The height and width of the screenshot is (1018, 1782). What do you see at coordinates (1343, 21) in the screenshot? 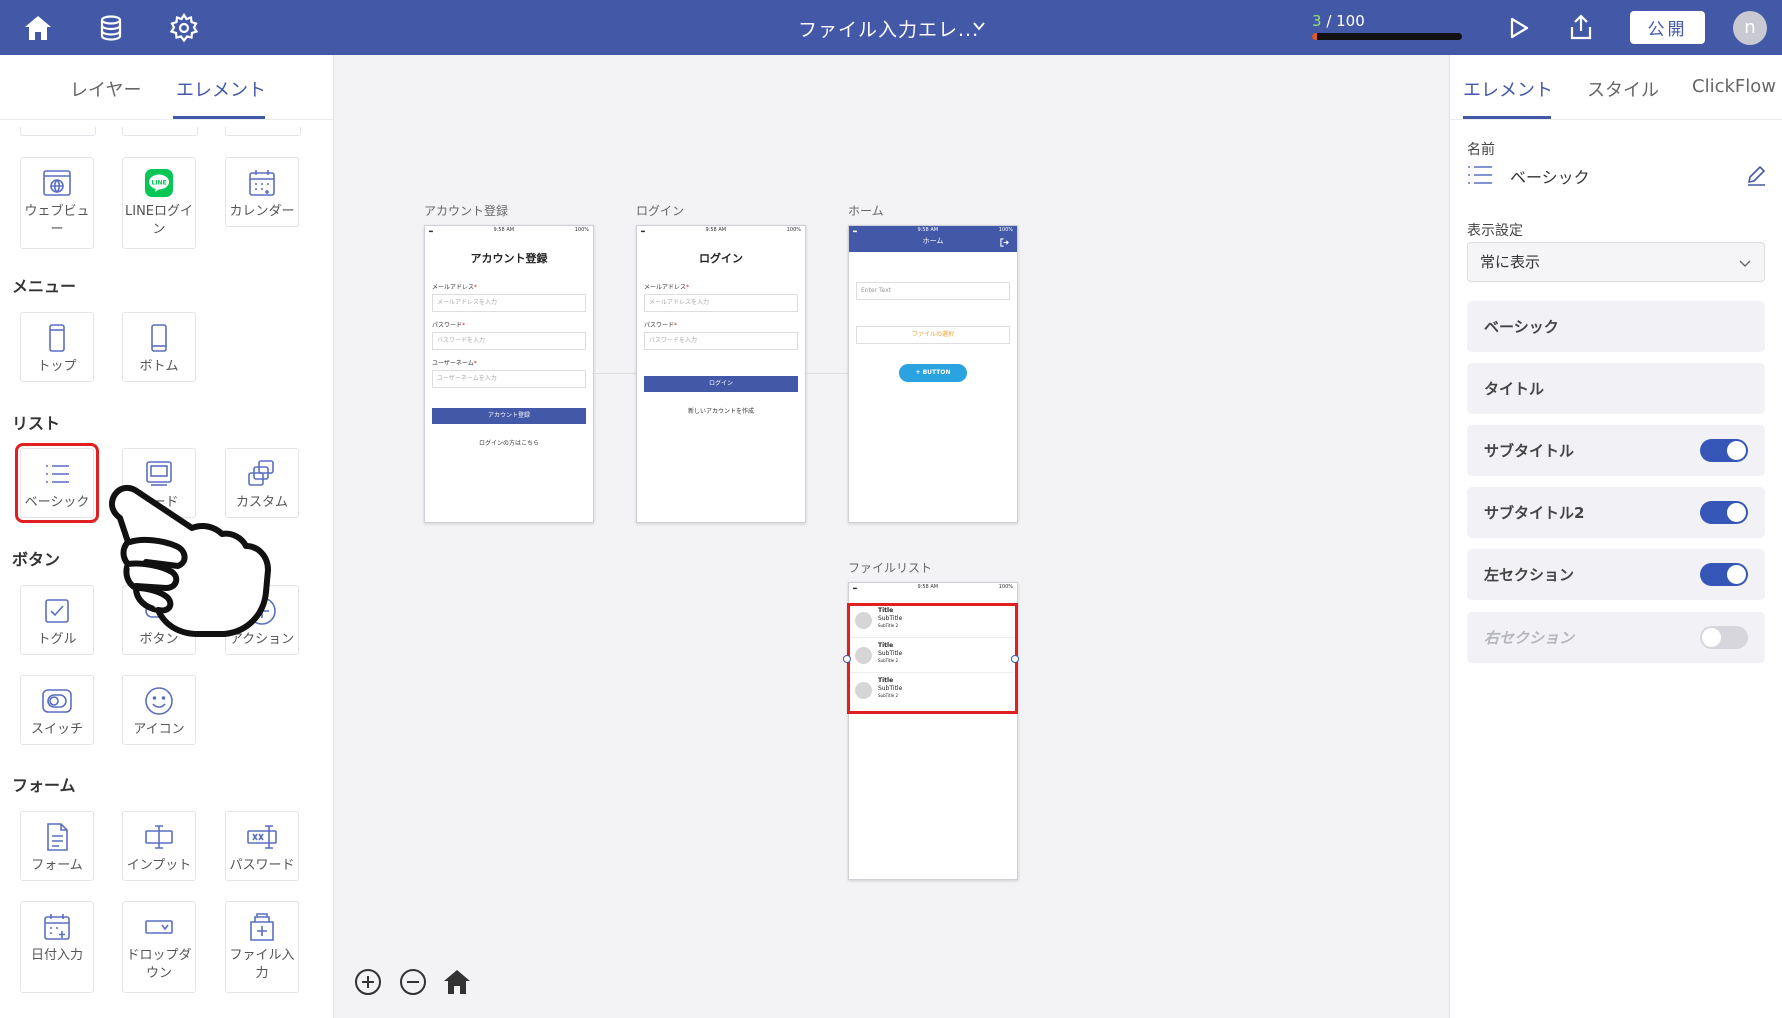
I see `progress-total: / 100` at bounding box center [1343, 21].